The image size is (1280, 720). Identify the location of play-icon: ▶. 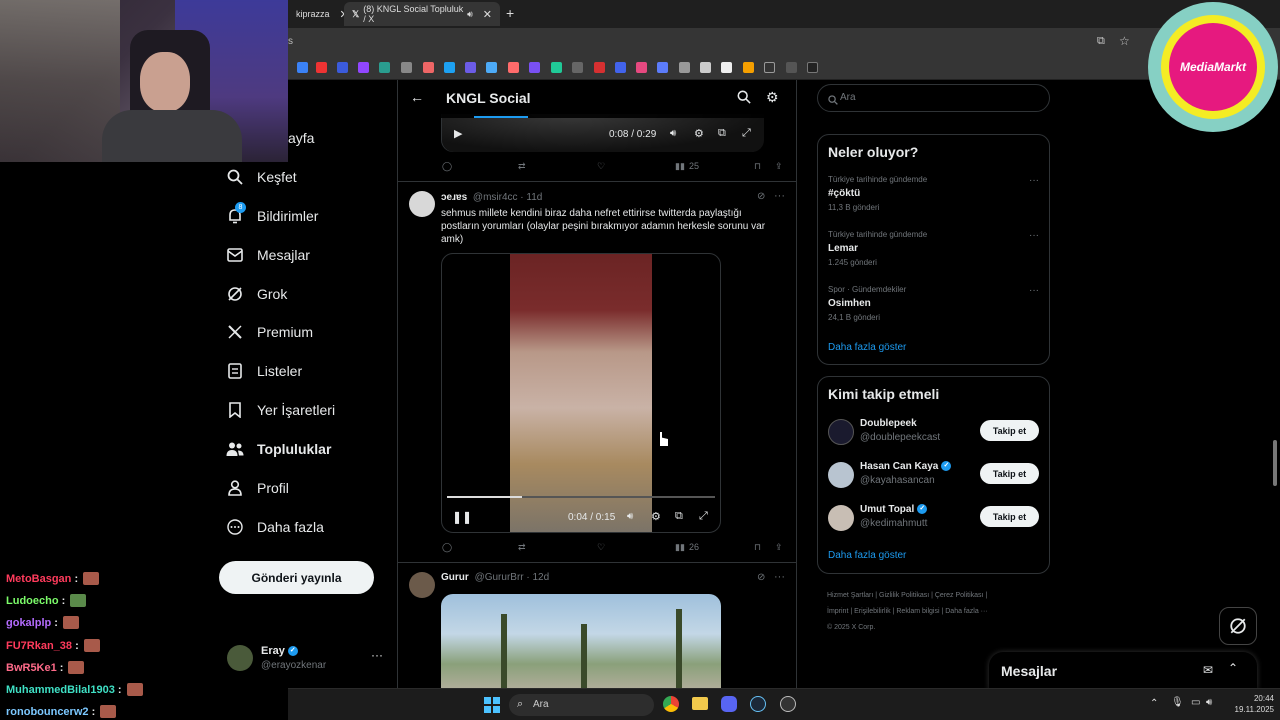
(458, 133).